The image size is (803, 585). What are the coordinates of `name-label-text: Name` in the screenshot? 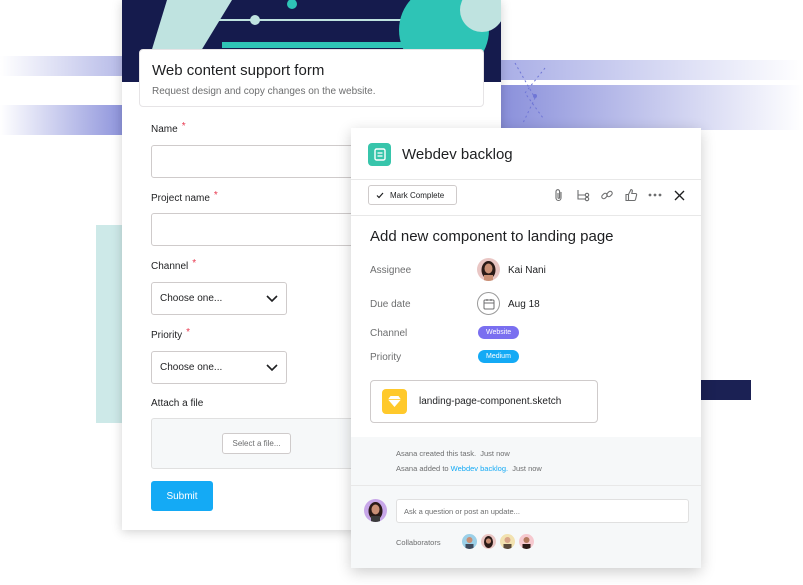 It's located at (164, 129).